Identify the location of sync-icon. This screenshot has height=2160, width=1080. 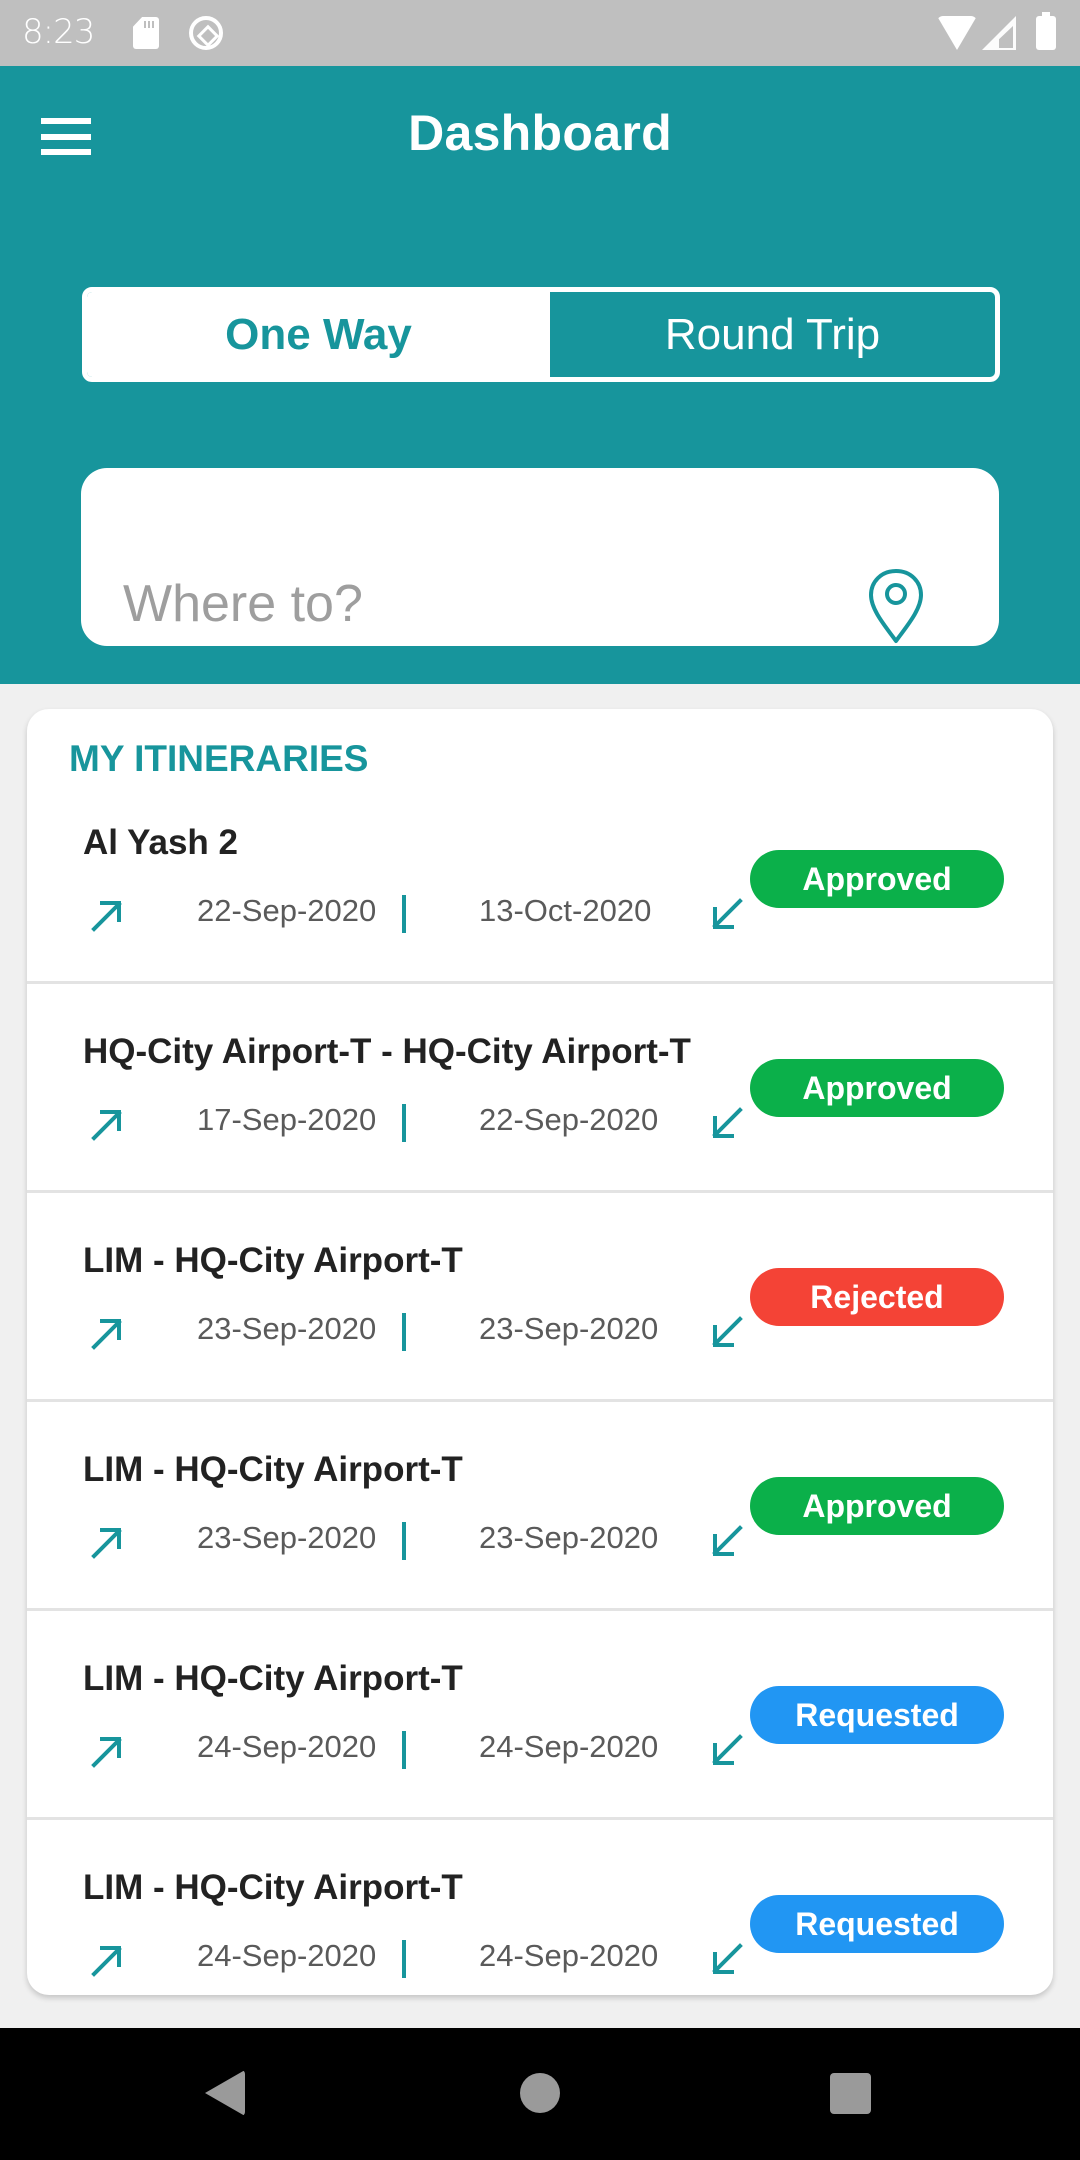
(206, 33).